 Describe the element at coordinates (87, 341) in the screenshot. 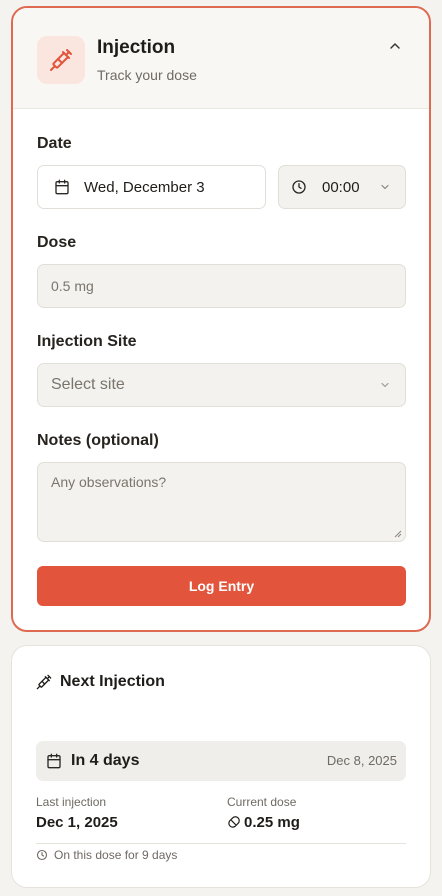

I see `site-label: Injection Site` at that location.